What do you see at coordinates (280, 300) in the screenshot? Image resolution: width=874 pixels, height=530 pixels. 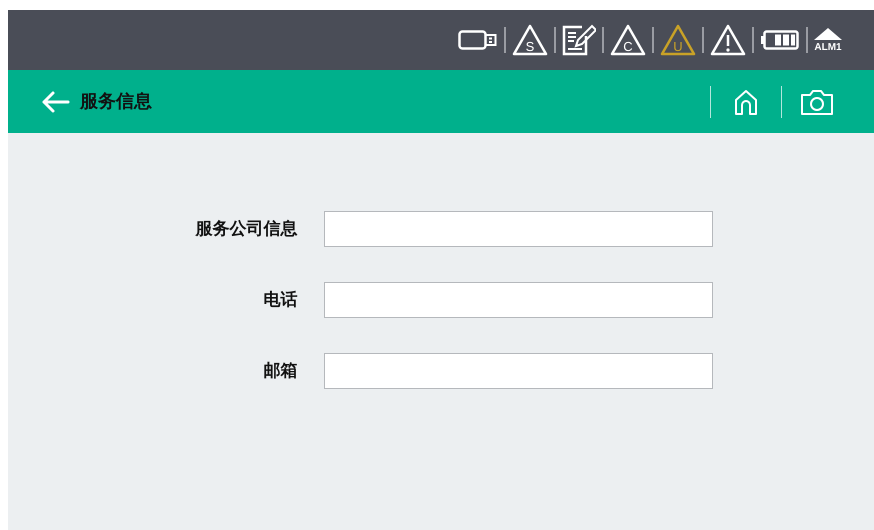 I see `field-label: 电话` at bounding box center [280, 300].